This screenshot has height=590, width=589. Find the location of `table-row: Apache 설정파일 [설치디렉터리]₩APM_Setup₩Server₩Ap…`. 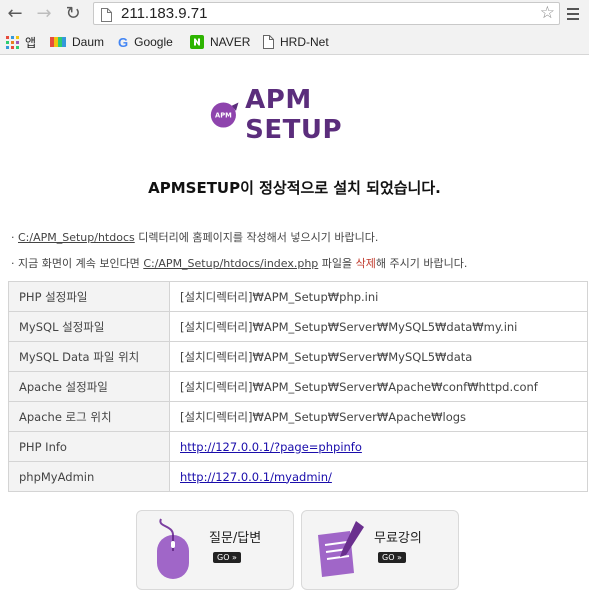

table-row: Apache 설정파일 [설치디렉터리]₩APM_Setup₩Server₩Ap… is located at coordinates (298, 386).